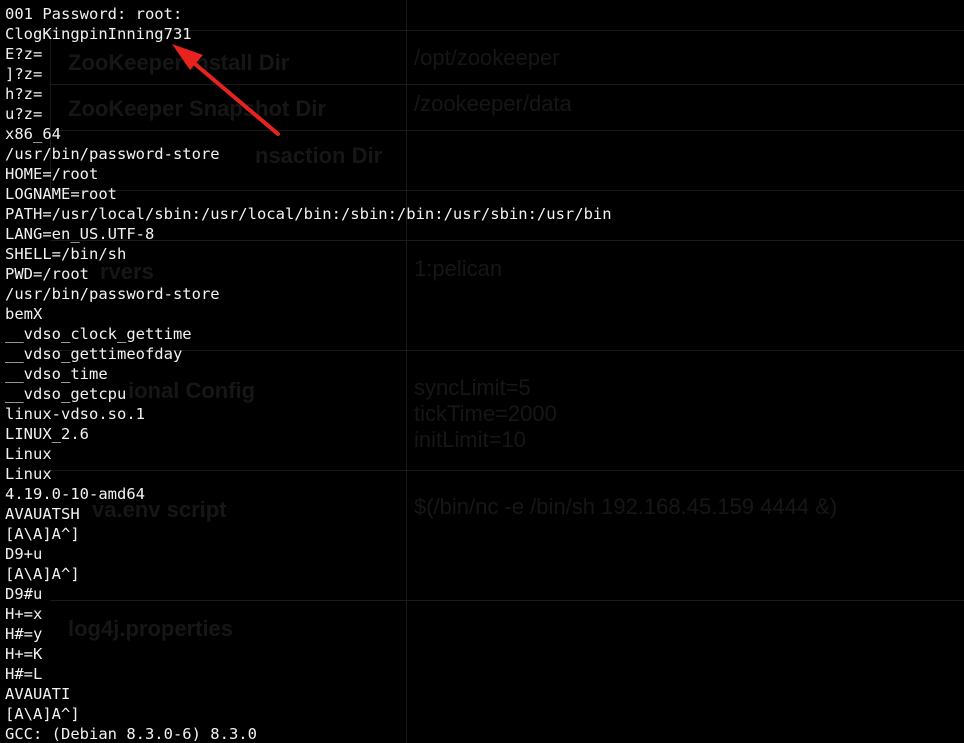 Image resolution: width=964 pixels, height=743 pixels. Describe the element at coordinates (24, 654) in the screenshot. I see `terminal-line: H+=K` at that location.